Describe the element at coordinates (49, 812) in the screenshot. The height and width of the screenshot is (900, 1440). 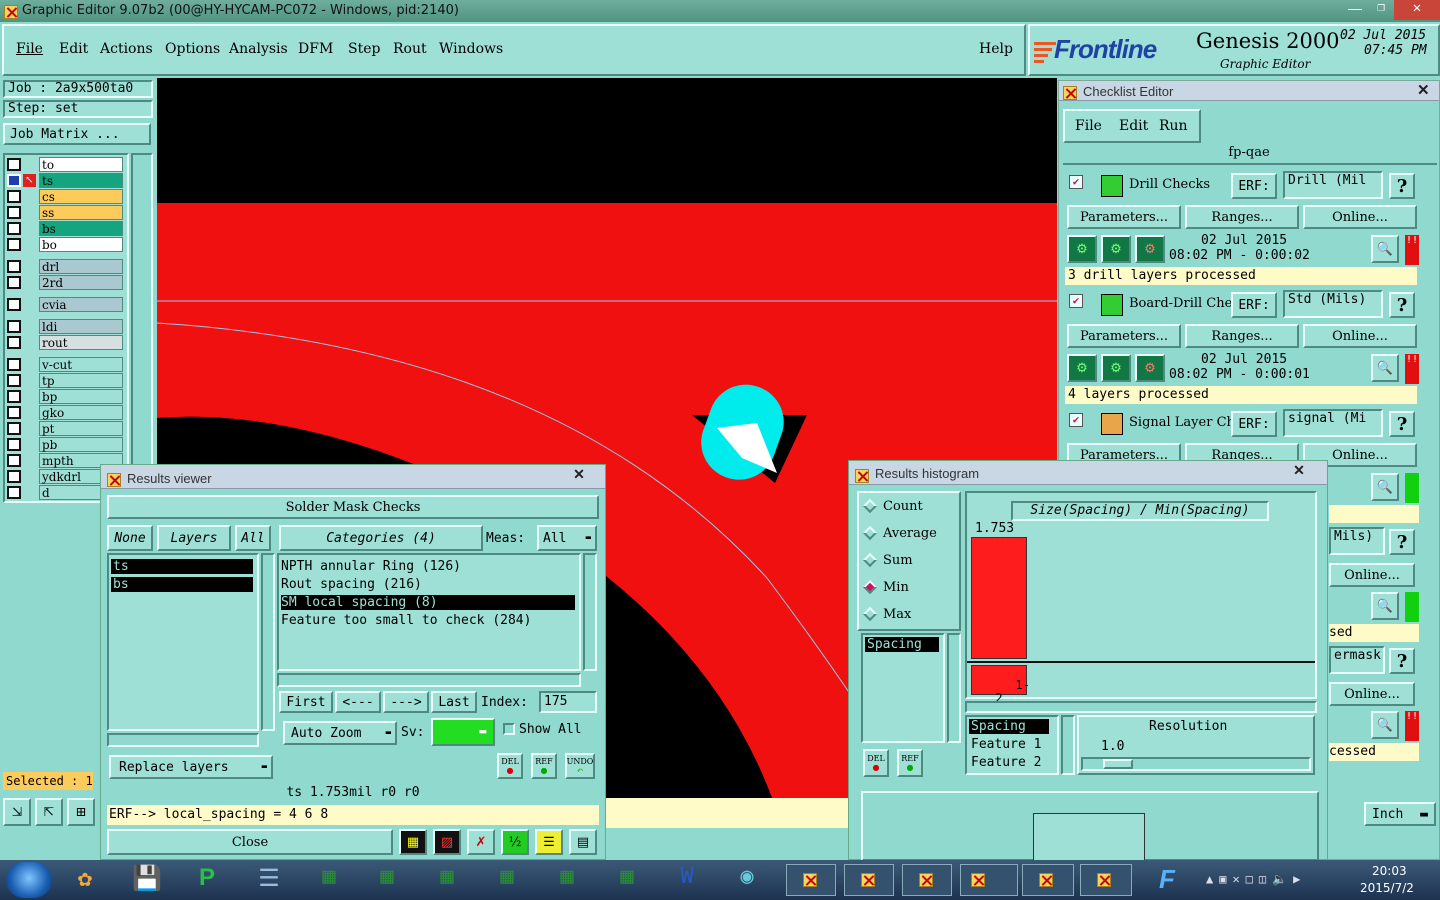
I see `zoom-select-icon: ⇱` at that location.